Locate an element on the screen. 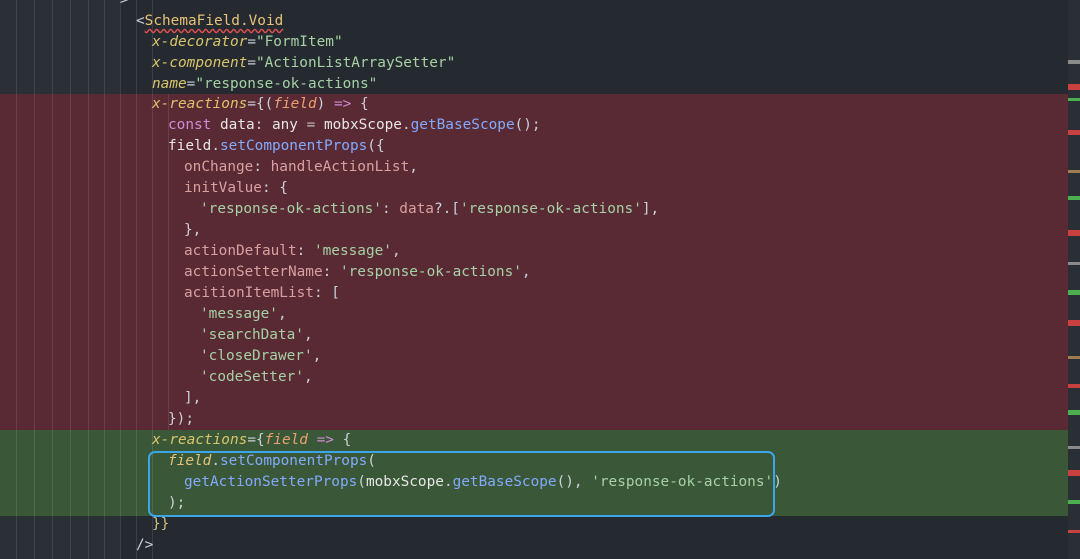 Image resolution: width=1080 pixels, height=559 pixels. selection-highlight-box is located at coordinates (461, 484).